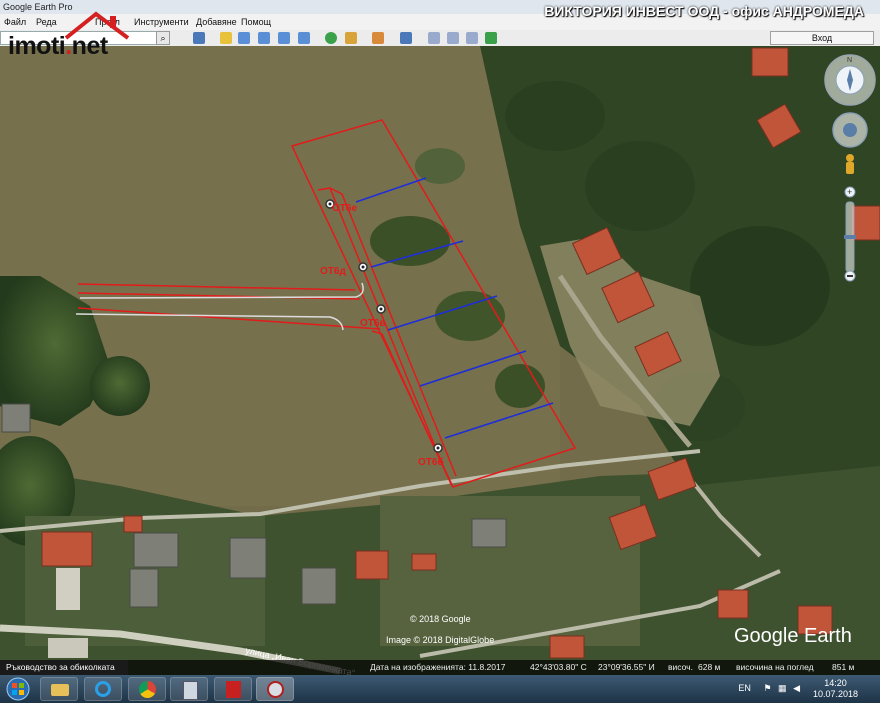  What do you see at coordinates (331, 38) in the screenshot?
I see `historical-imagery-icon` at bounding box center [331, 38].